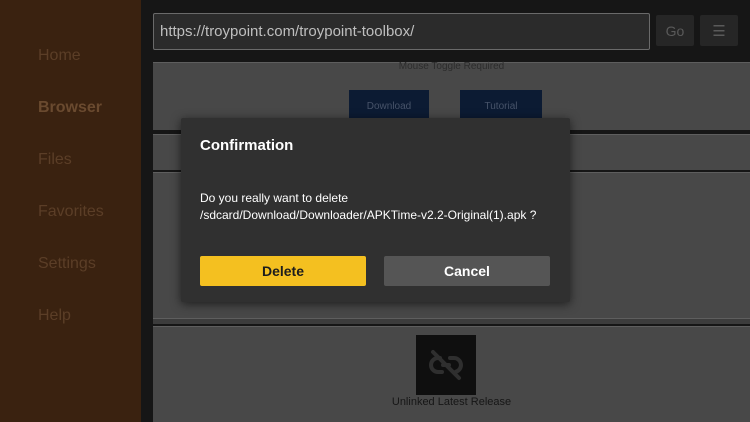 The width and height of the screenshot is (750, 422). I want to click on mouse-toggle-note: Mouse Toggle Required, so click(451, 66).